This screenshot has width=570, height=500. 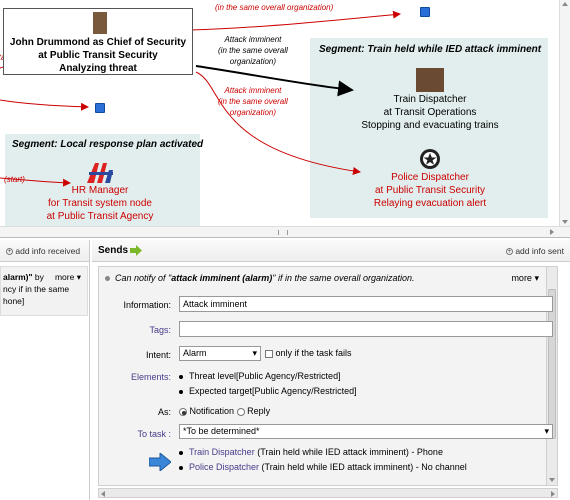 I want to click on intent-select-value: Alarm, so click(x=195, y=353).